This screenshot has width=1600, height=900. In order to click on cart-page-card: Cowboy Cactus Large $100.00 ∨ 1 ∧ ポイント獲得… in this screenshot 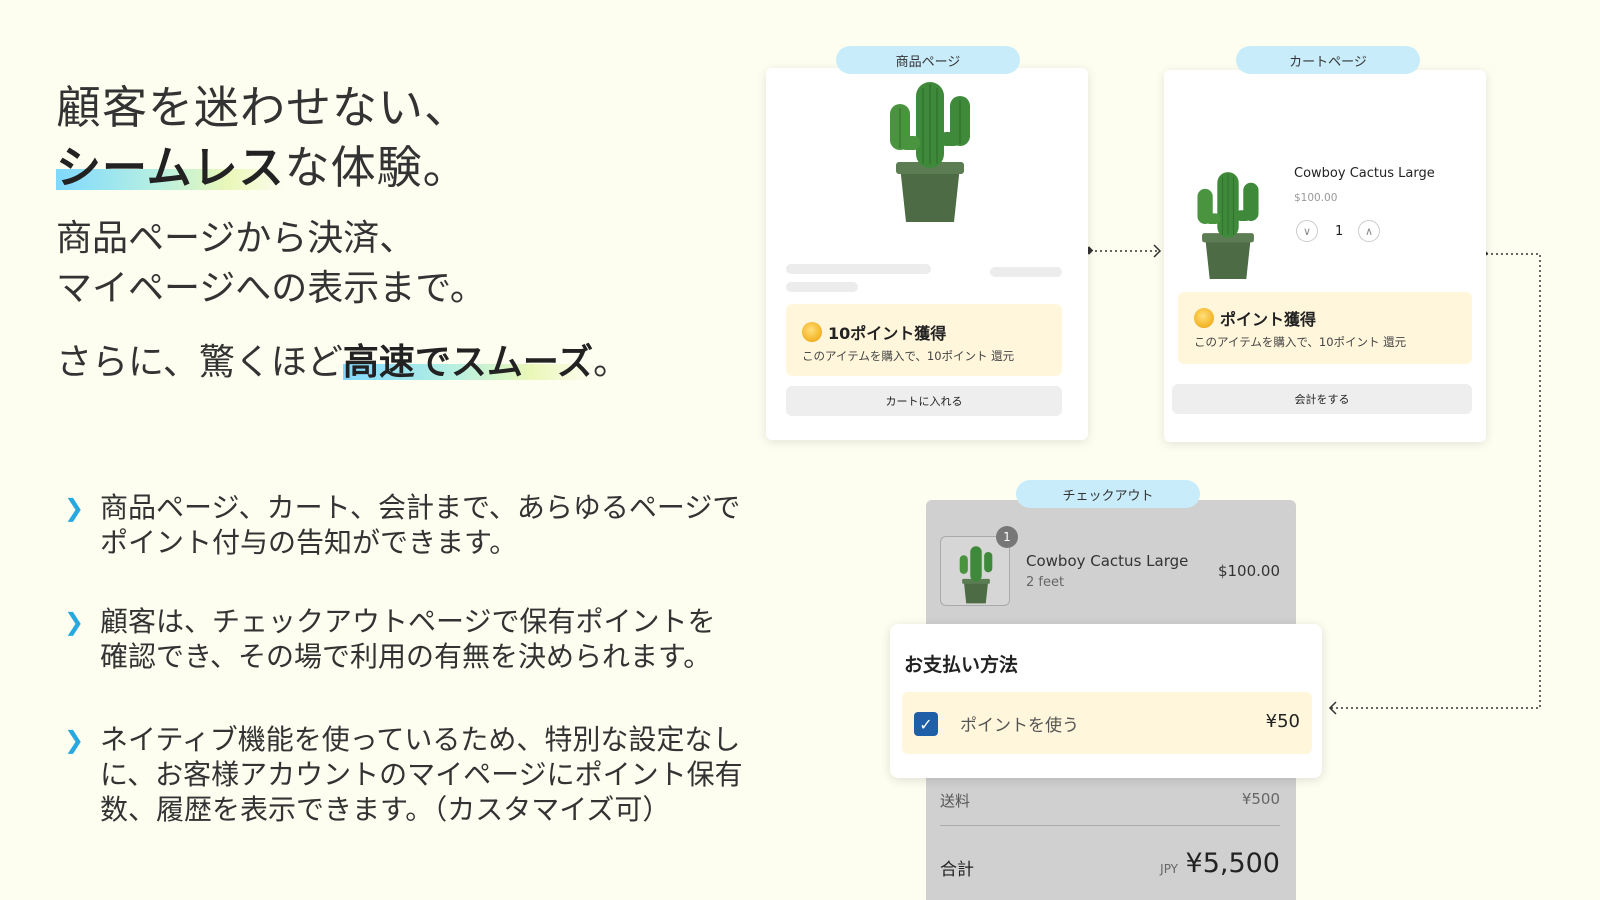, I will do `click(1325, 256)`.